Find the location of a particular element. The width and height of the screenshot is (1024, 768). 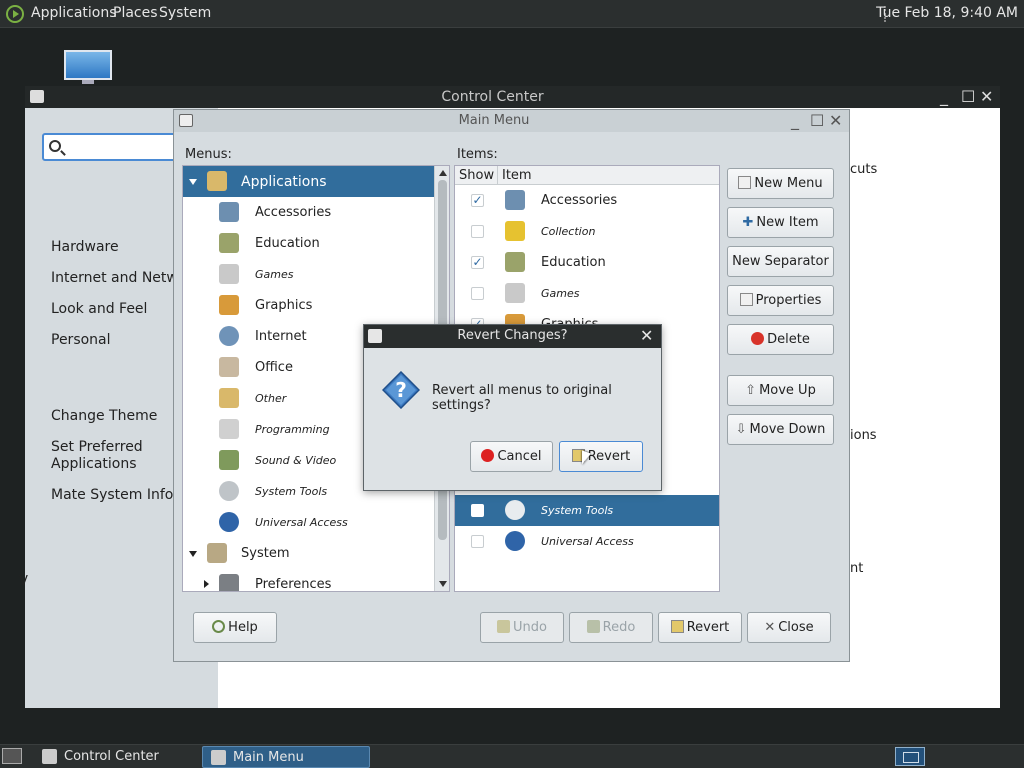

new-menu-button: New Menu is located at coordinates (780, 183).